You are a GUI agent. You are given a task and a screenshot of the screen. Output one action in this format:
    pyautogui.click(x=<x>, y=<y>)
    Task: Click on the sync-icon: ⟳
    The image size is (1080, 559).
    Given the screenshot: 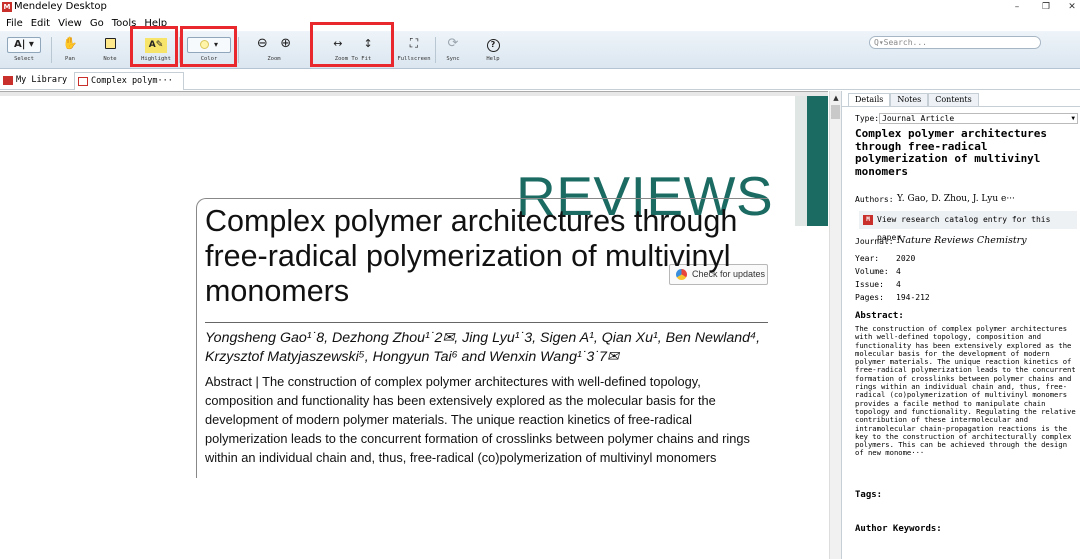 What is the action you would take?
    pyautogui.click(x=453, y=43)
    